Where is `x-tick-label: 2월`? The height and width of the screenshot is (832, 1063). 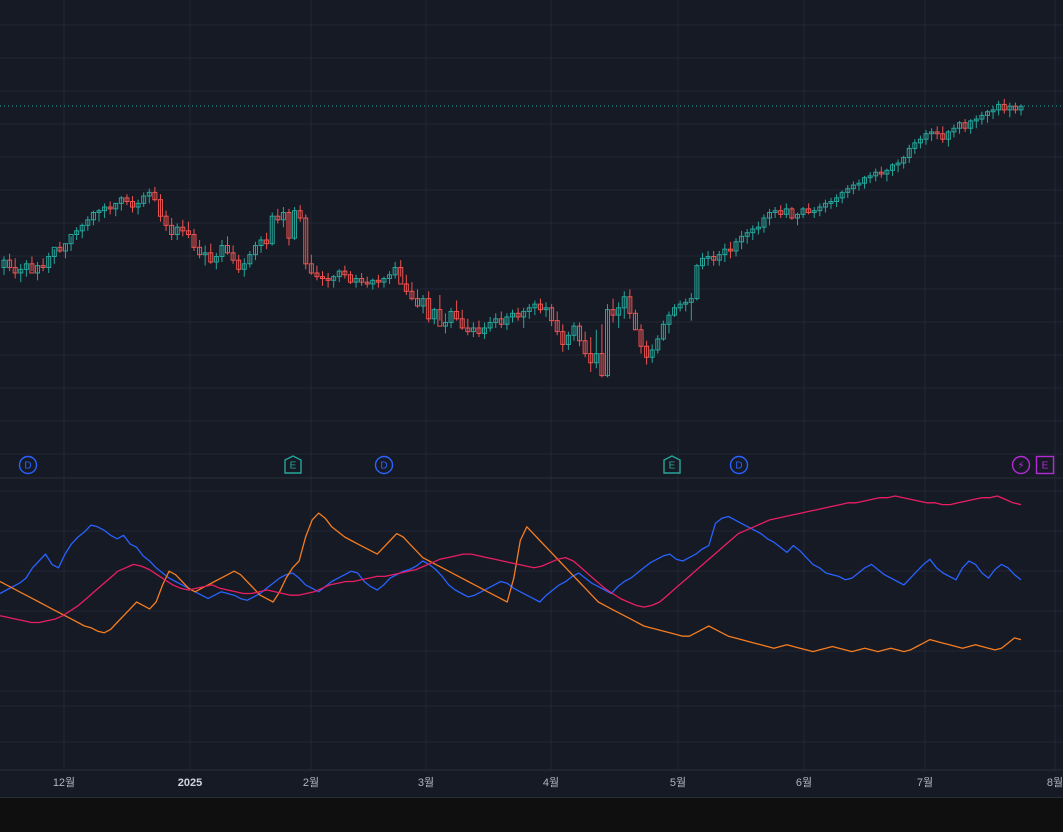
x-tick-label: 2월 is located at coordinates (311, 782).